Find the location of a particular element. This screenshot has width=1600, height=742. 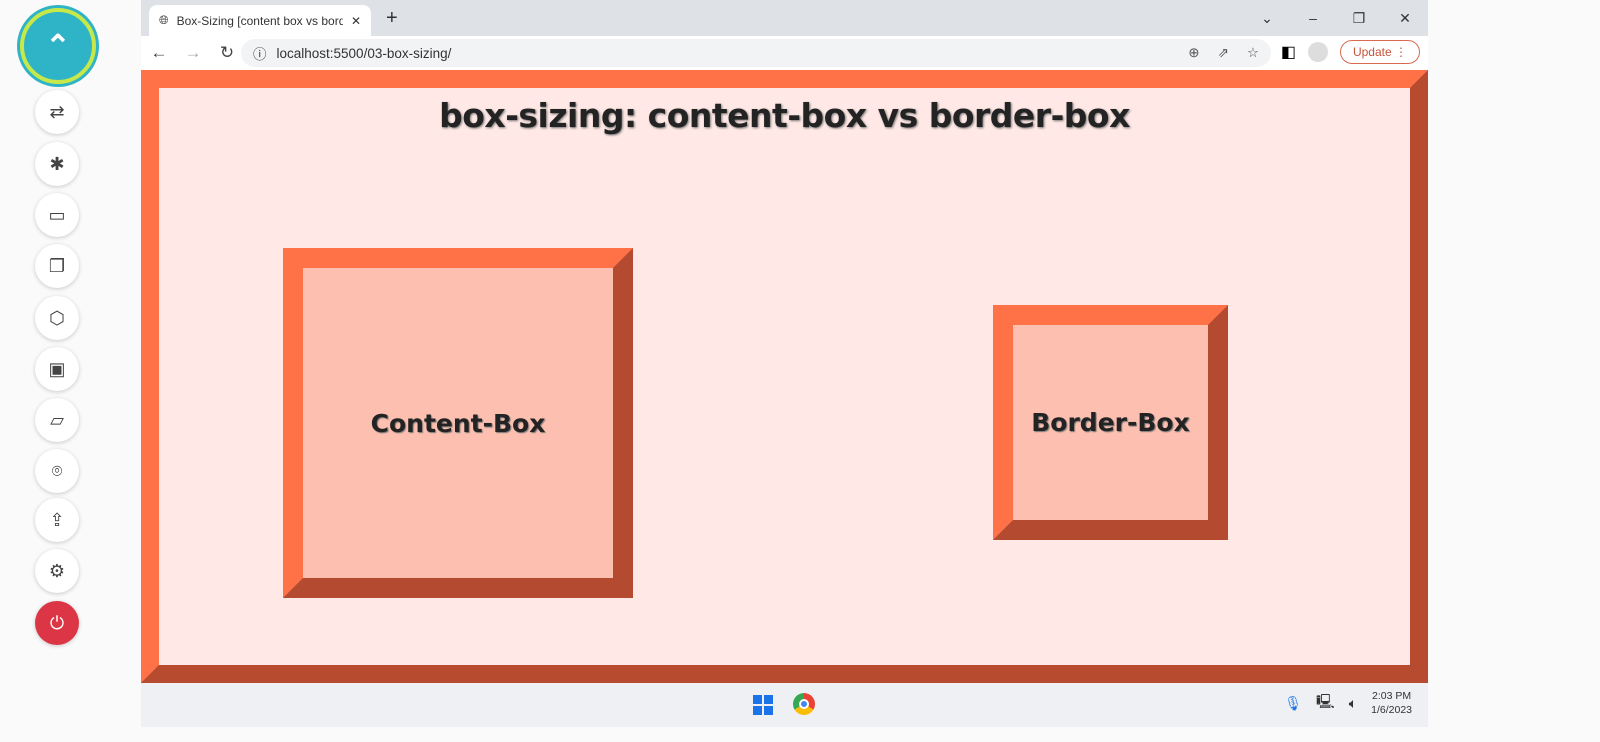

monitor-icon: ▣ is located at coordinates (57, 368).